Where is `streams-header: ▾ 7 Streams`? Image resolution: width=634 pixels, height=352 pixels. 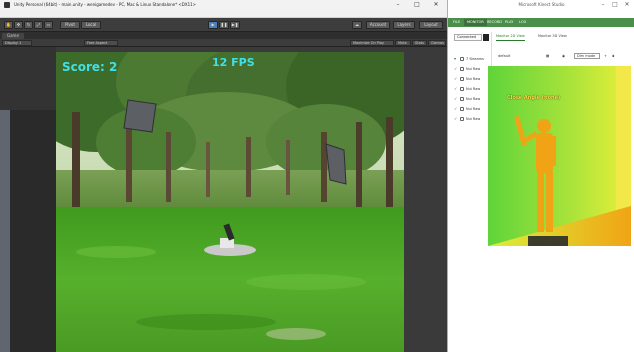 streams-header: ▾ 7 Streams is located at coordinates (472, 59).